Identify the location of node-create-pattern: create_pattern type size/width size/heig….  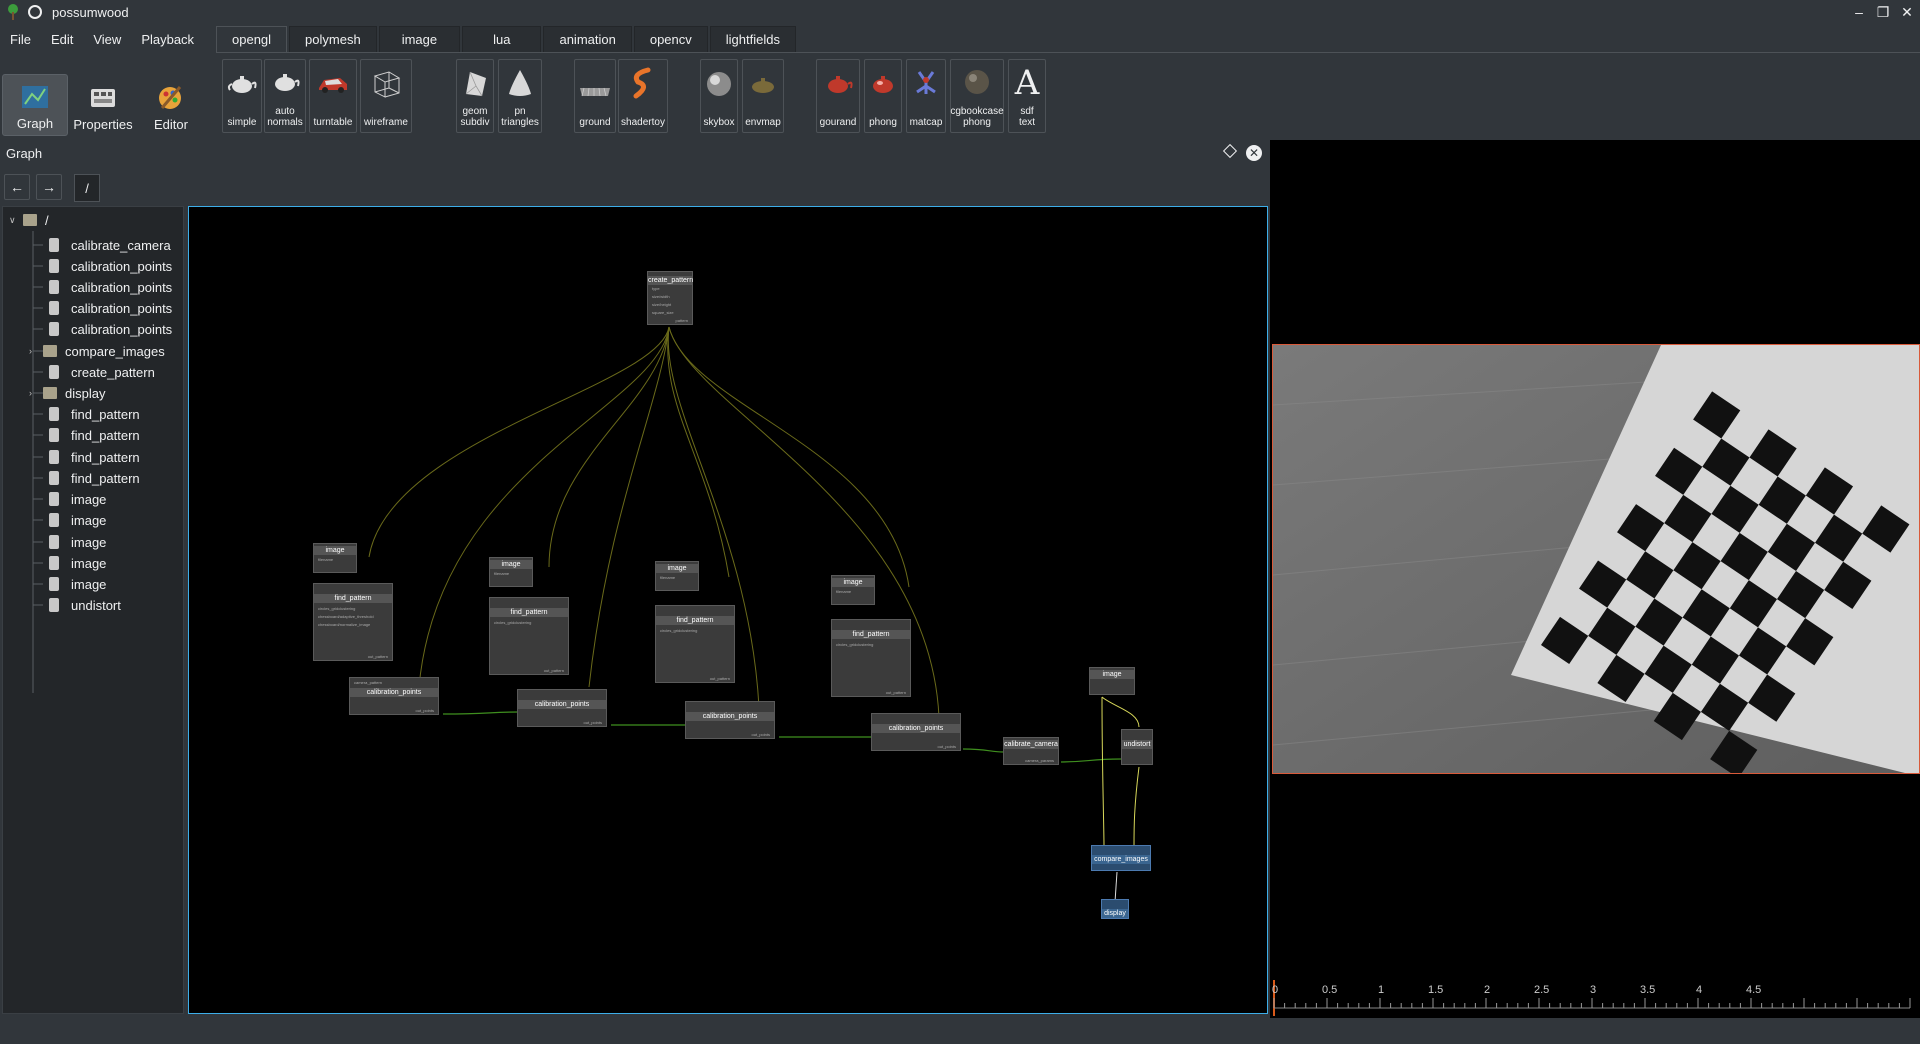
(670, 298).